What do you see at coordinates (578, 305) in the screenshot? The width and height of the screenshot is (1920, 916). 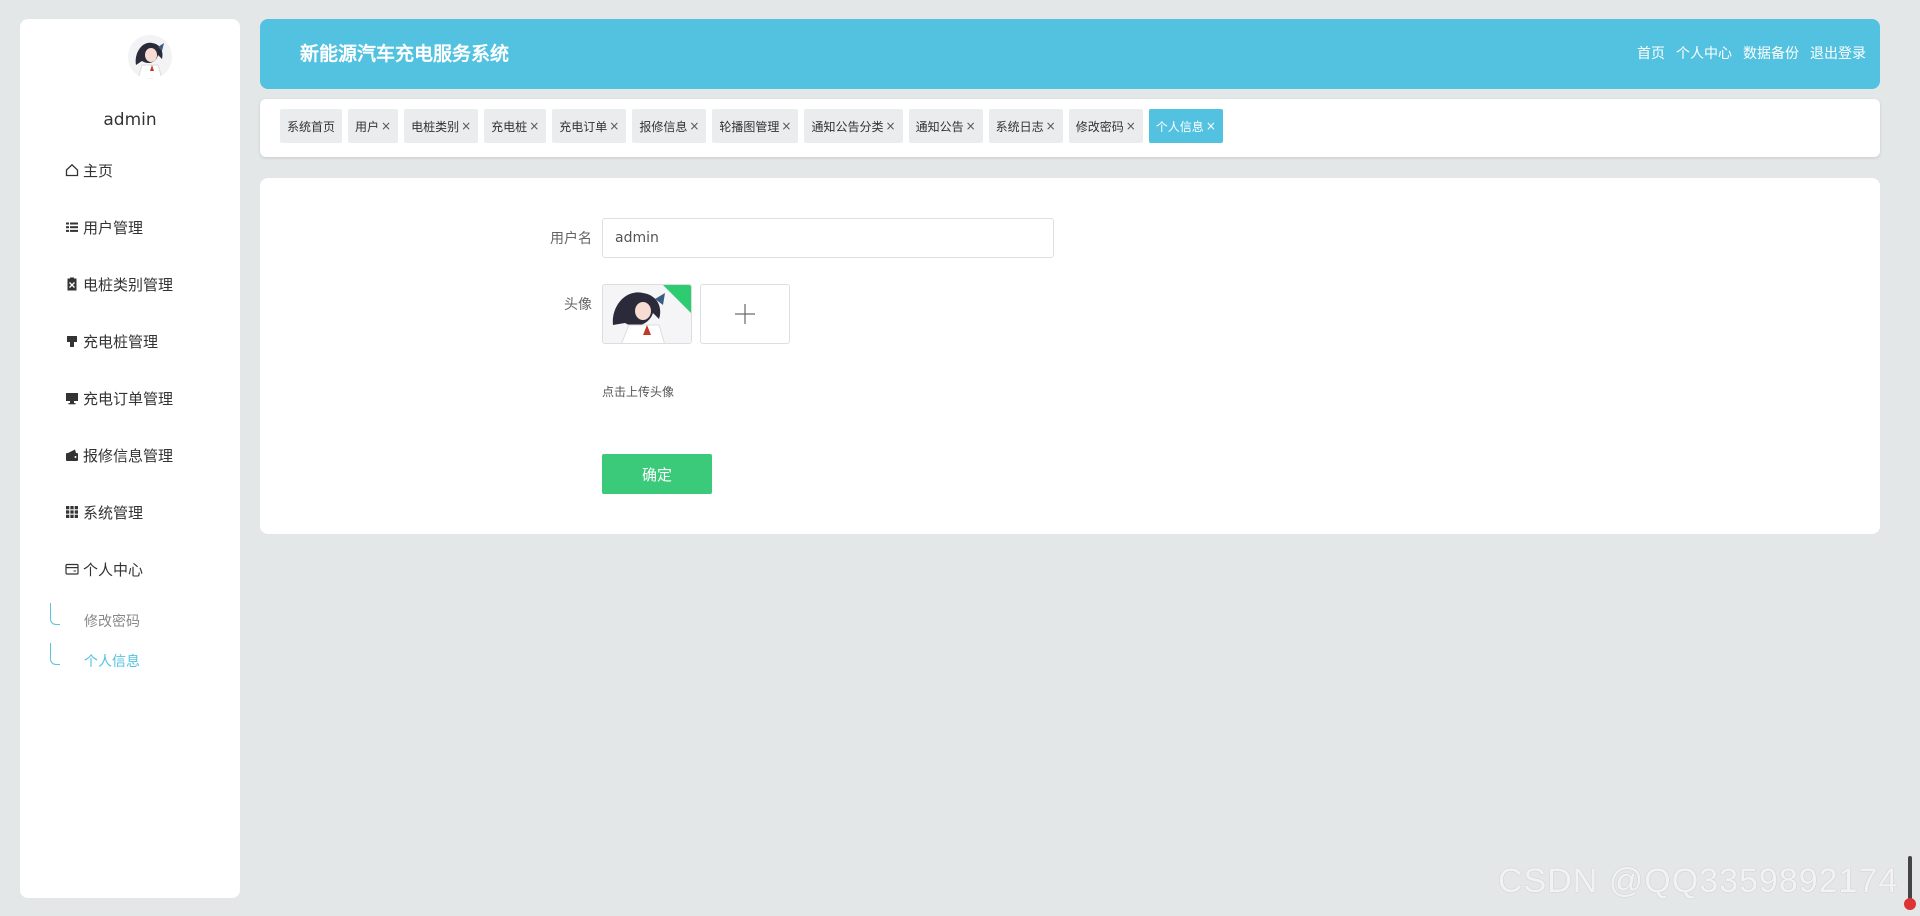 I see `avatar-label: 头像` at bounding box center [578, 305].